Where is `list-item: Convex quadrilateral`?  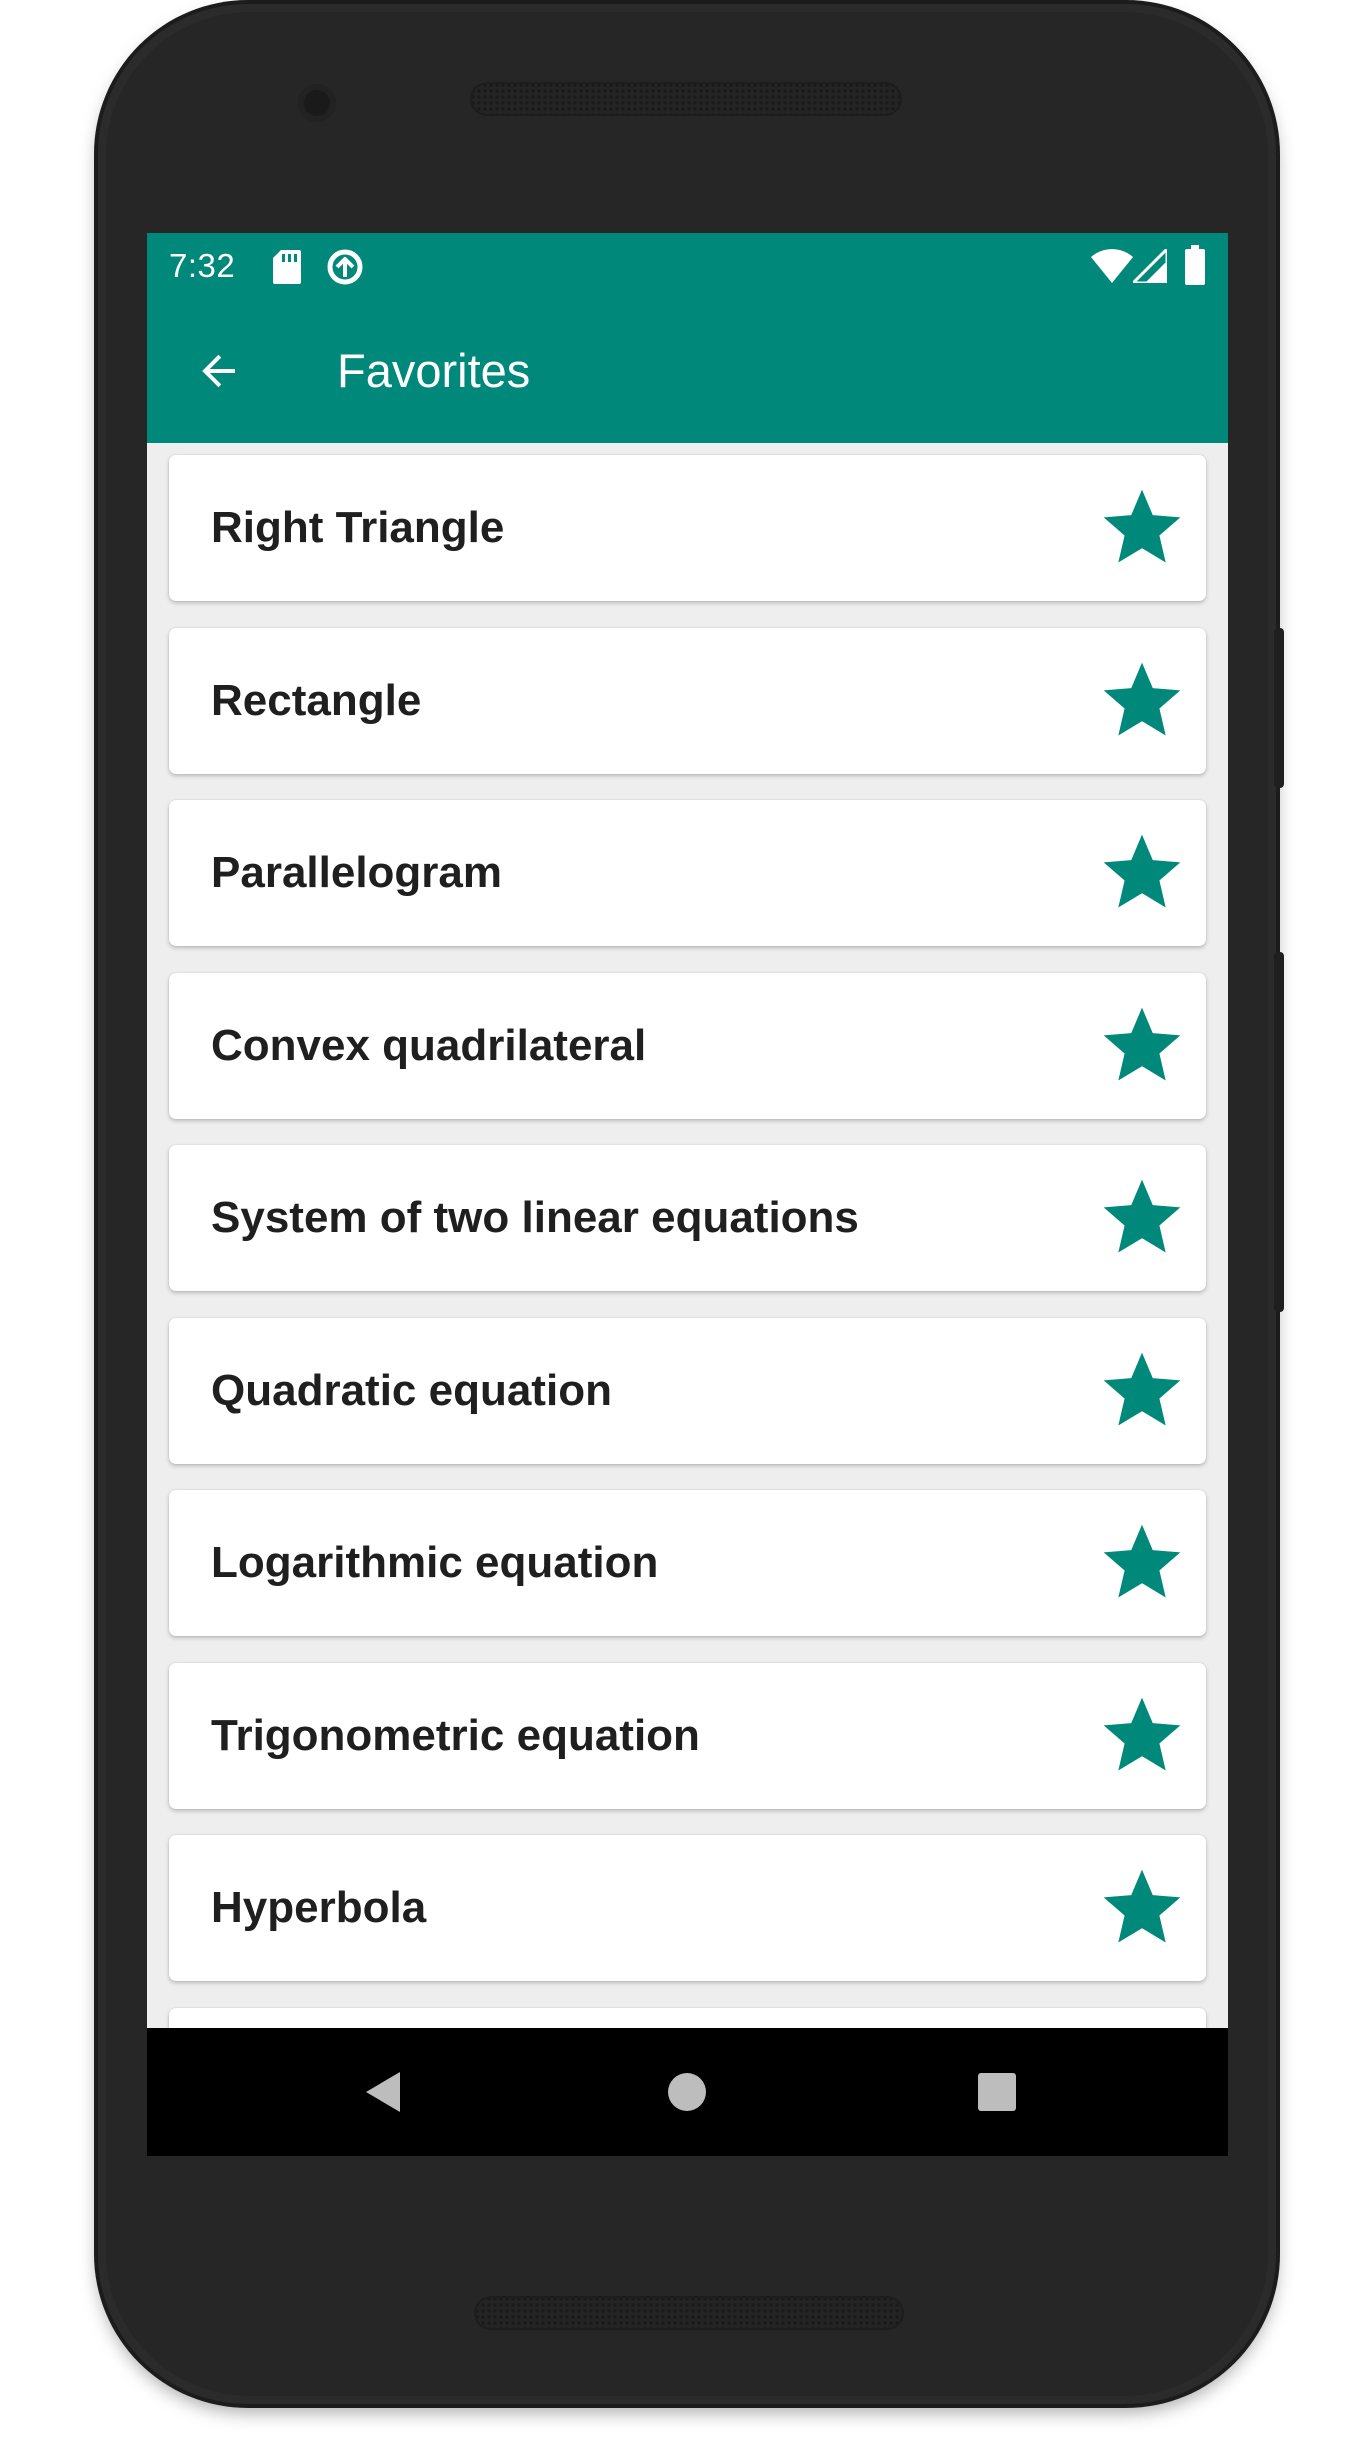 list-item: Convex quadrilateral is located at coordinates (687, 1045).